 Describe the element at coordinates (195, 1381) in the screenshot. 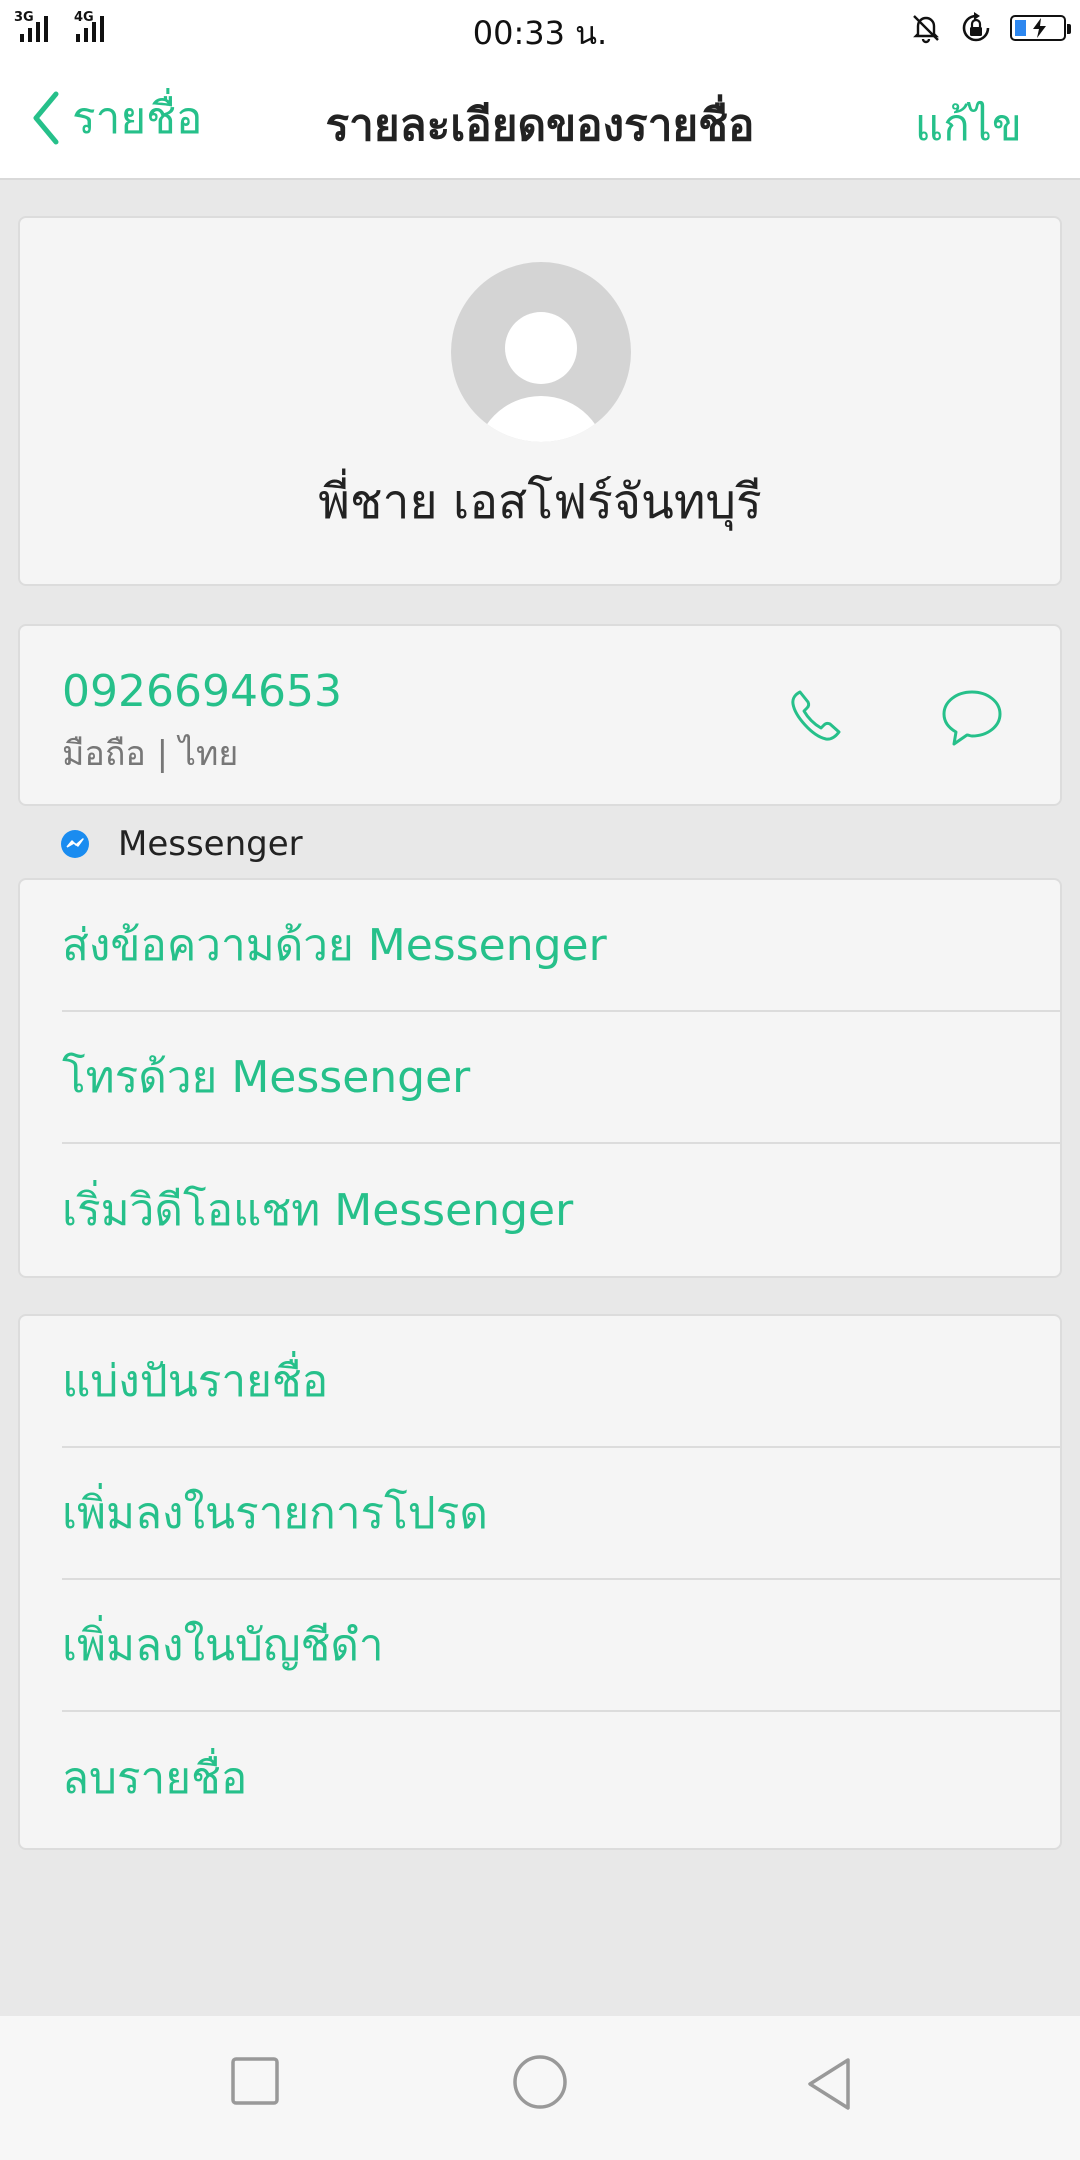

I see `action-label: แบ่งปันรายชื่อ` at that location.